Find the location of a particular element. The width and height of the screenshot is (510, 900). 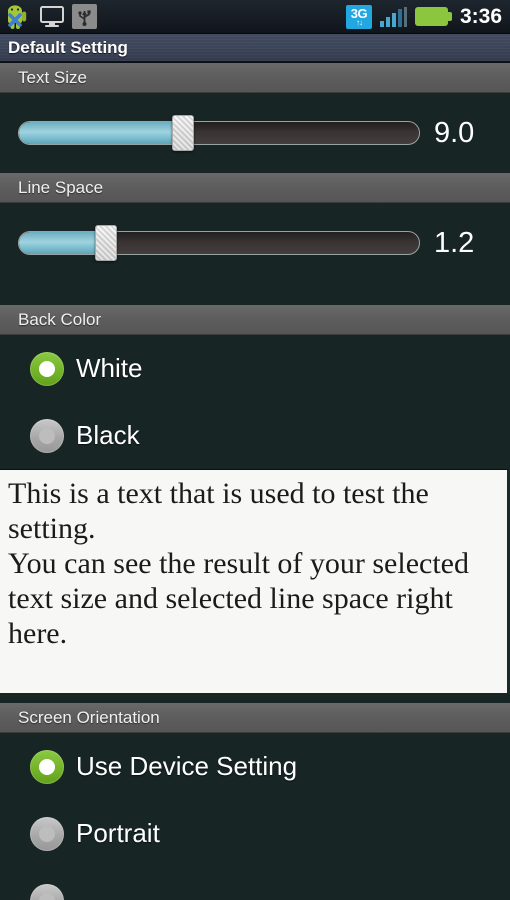

text-size-value: 9.0 is located at coordinates (454, 132).